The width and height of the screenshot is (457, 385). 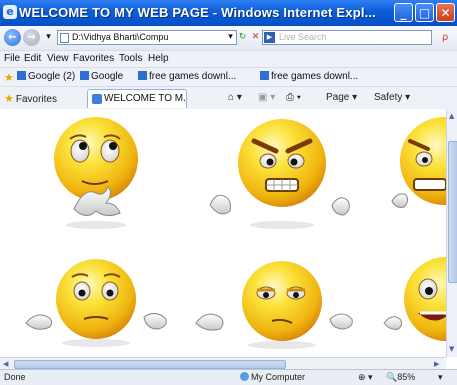 I want to click on horizontal-scrollbar: ◀ ▶, so click(x=223, y=363).